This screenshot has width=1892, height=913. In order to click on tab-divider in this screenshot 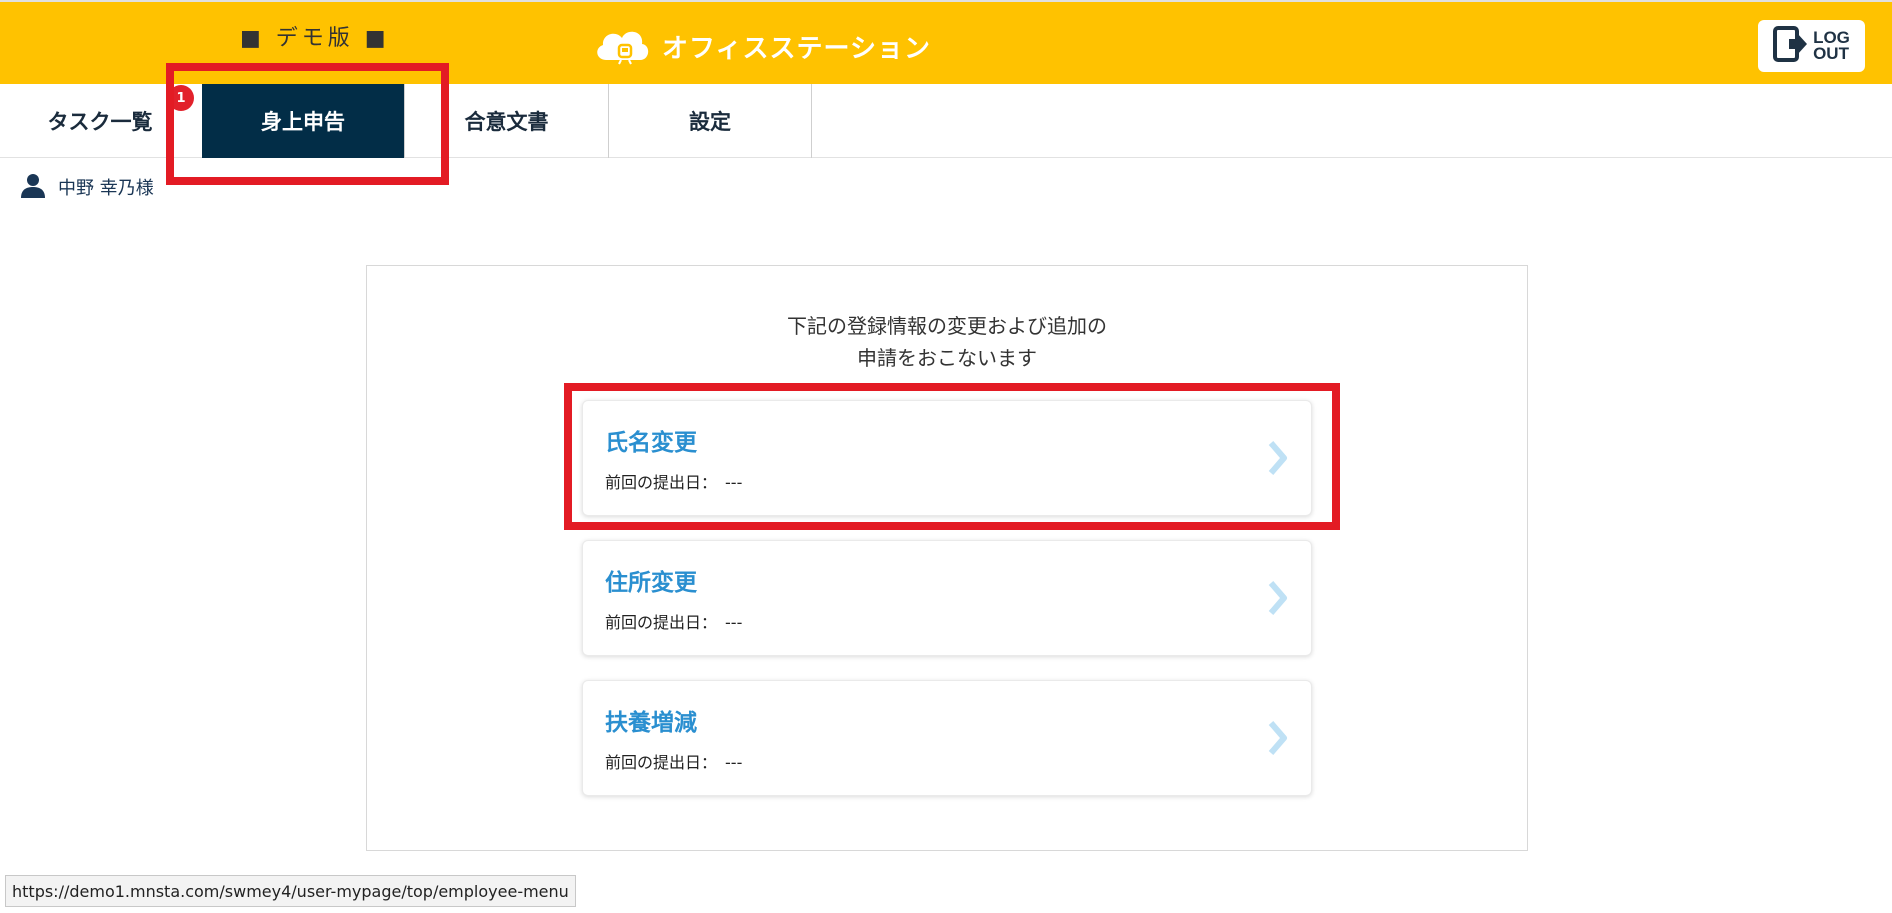, I will do `click(811, 121)`.